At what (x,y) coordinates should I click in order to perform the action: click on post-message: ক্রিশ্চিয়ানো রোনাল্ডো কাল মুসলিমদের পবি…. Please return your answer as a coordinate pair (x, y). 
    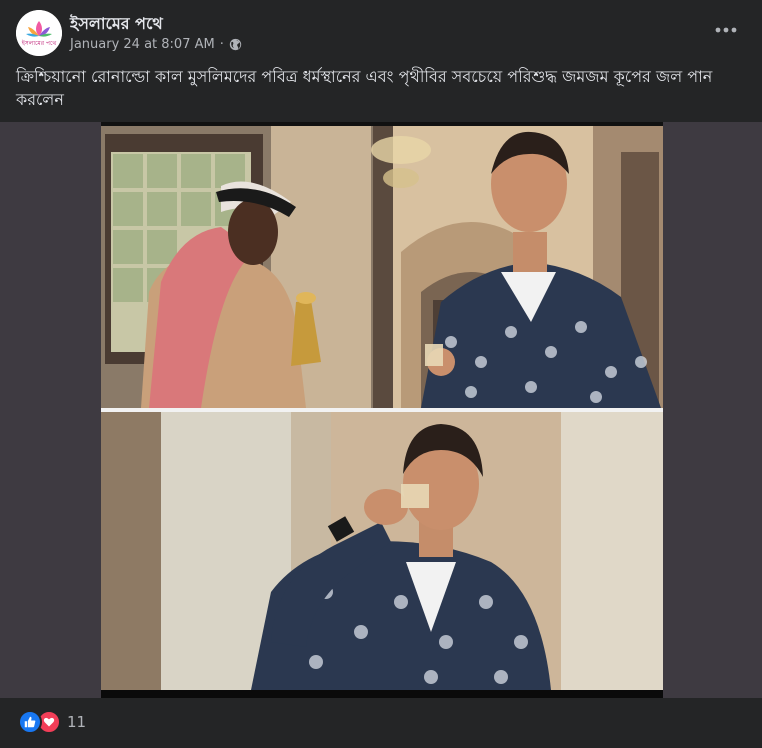
    Looking at the image, I should click on (364, 88).